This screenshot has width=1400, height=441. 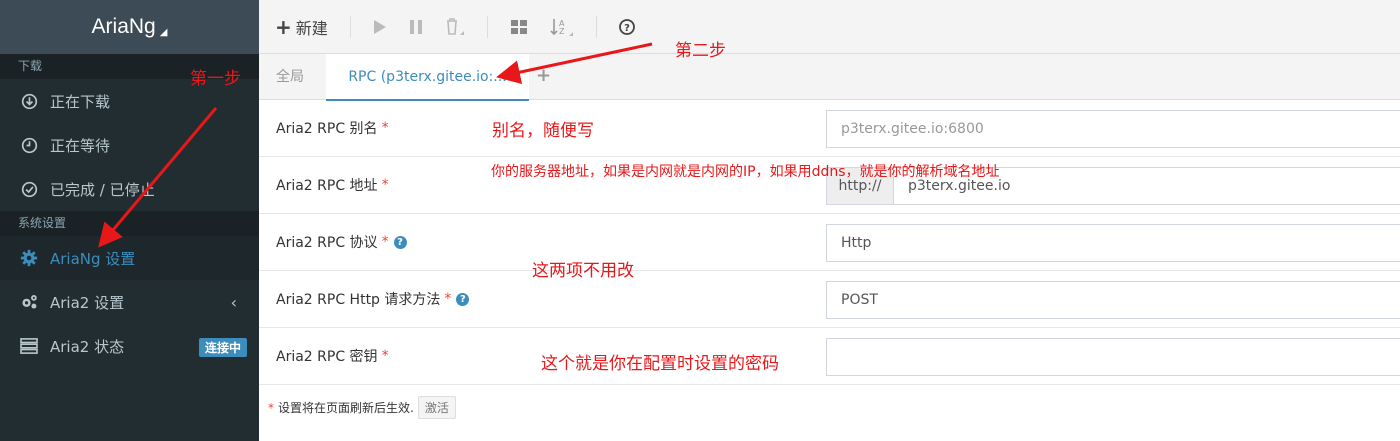 I want to click on annotation-secret-hint: 这个就是你在配置时设置的密码, so click(x=660, y=364).